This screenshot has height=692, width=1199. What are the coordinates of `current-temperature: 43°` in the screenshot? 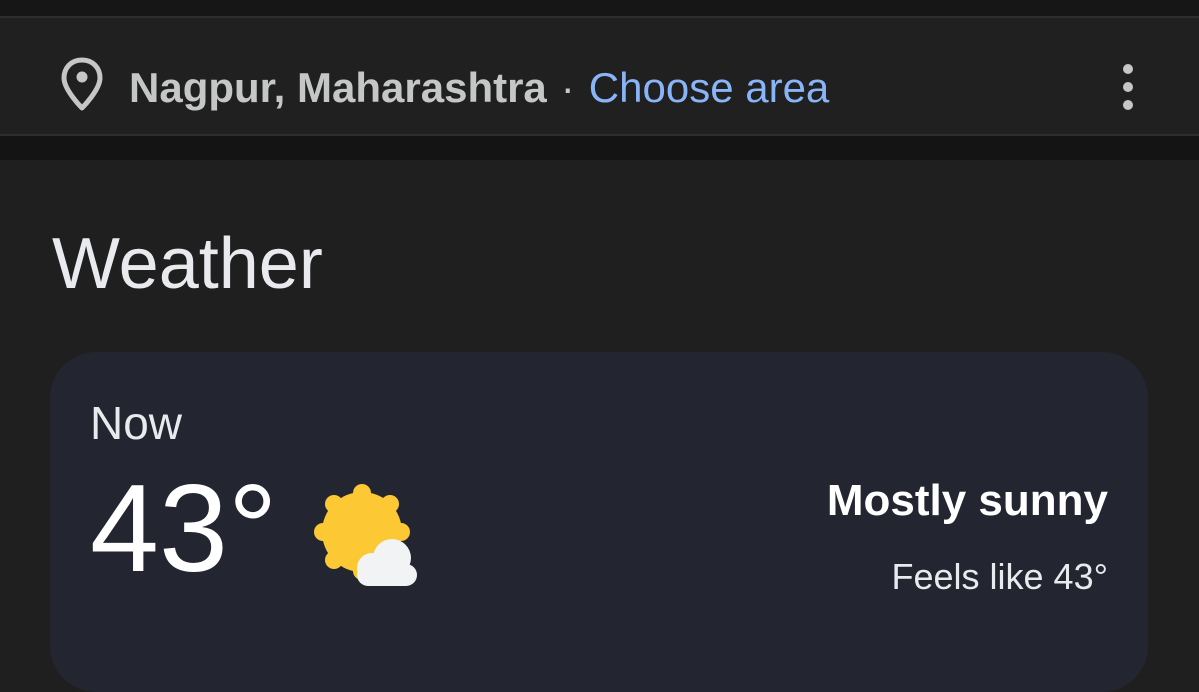 It's located at (184, 529).